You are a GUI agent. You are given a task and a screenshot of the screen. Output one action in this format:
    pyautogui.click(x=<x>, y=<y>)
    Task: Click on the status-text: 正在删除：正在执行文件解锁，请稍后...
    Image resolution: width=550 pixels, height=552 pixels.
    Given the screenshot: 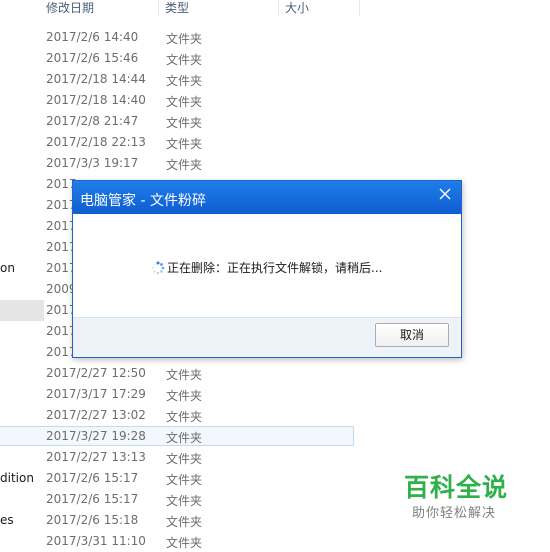 What is the action you would take?
    pyautogui.click(x=275, y=268)
    